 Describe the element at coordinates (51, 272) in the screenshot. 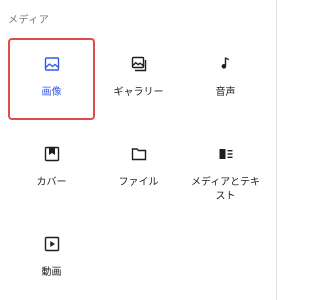

I see `block-label: 動画` at that location.